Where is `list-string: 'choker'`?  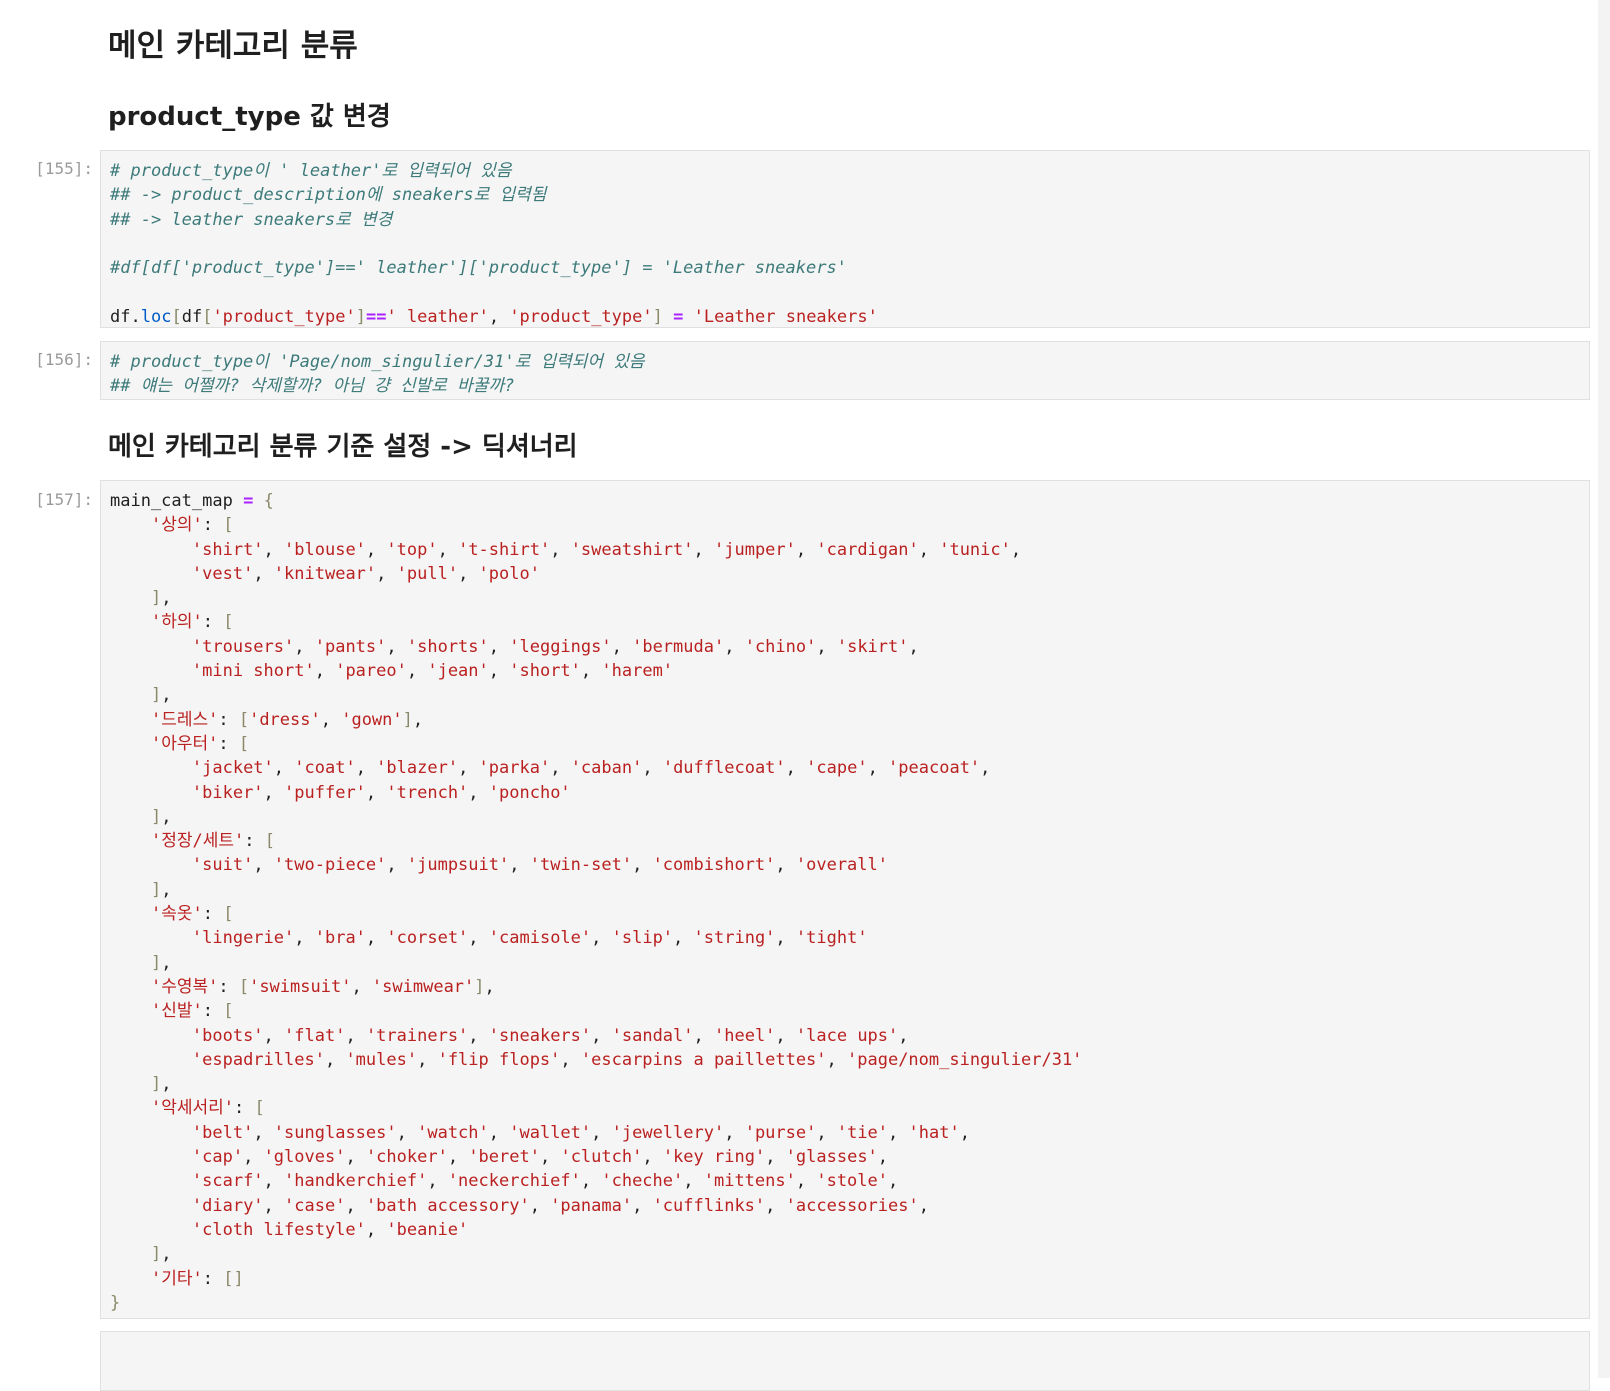
list-string: 'choker' is located at coordinates (406, 1157).